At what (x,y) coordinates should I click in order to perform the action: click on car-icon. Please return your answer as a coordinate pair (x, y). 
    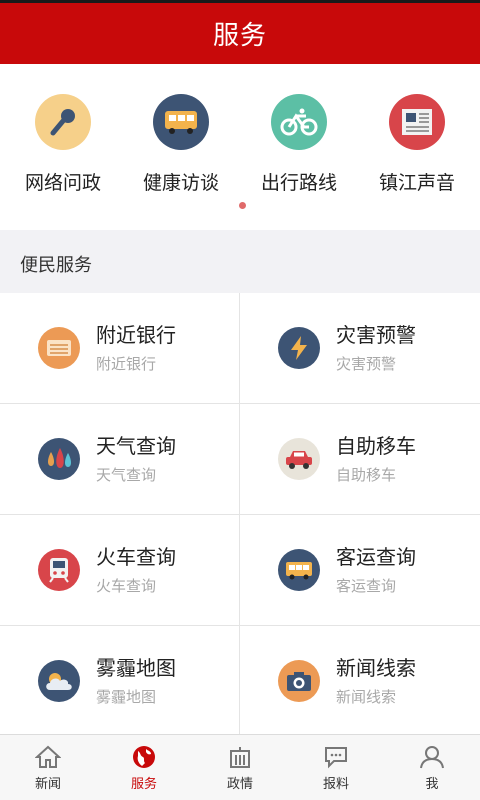
    Looking at the image, I should click on (299, 459).